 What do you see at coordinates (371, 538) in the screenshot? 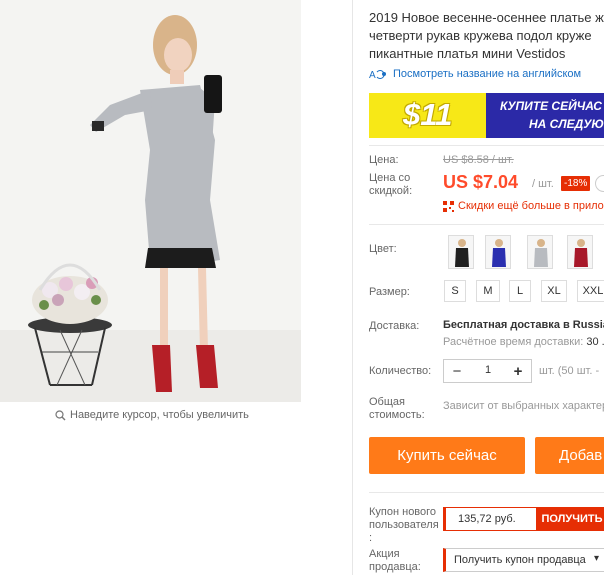
I see `new-user-coupon-label-line: :` at bounding box center [371, 538].